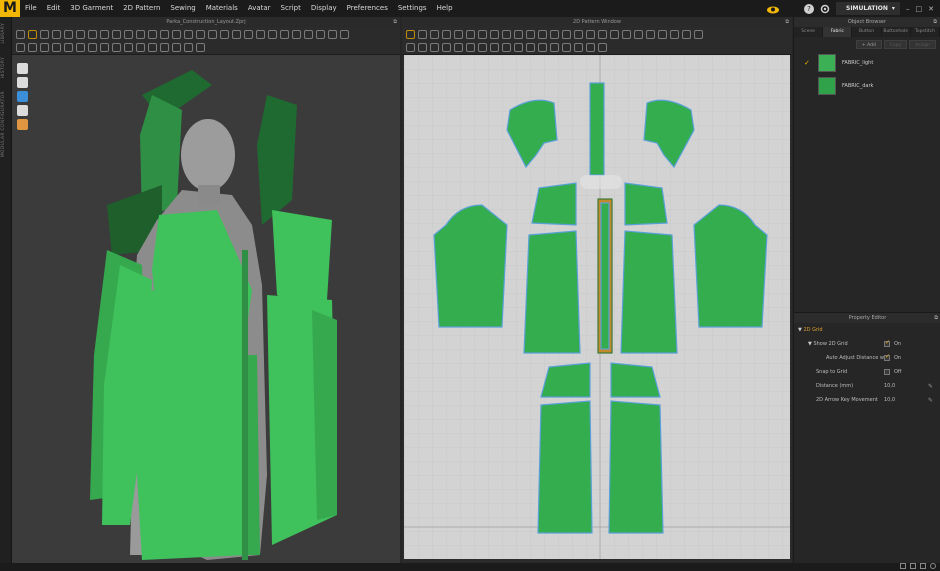 The height and width of the screenshot is (571, 940). What do you see at coordinates (20, 47) in the screenshot?
I see `avatar-tool-icon` at bounding box center [20, 47].